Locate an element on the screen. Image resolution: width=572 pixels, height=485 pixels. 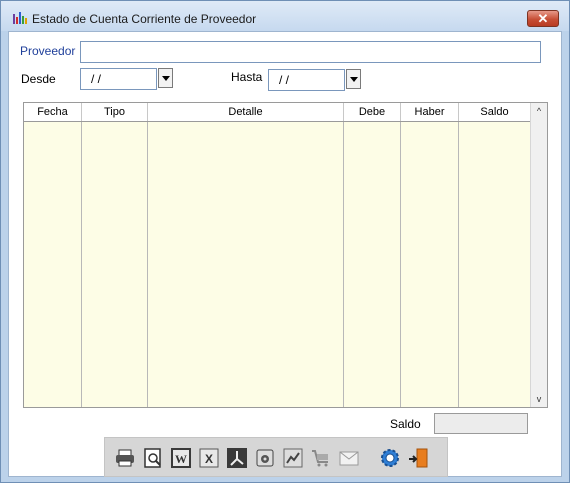
chart-app-icon is located at coordinates (20, 18).